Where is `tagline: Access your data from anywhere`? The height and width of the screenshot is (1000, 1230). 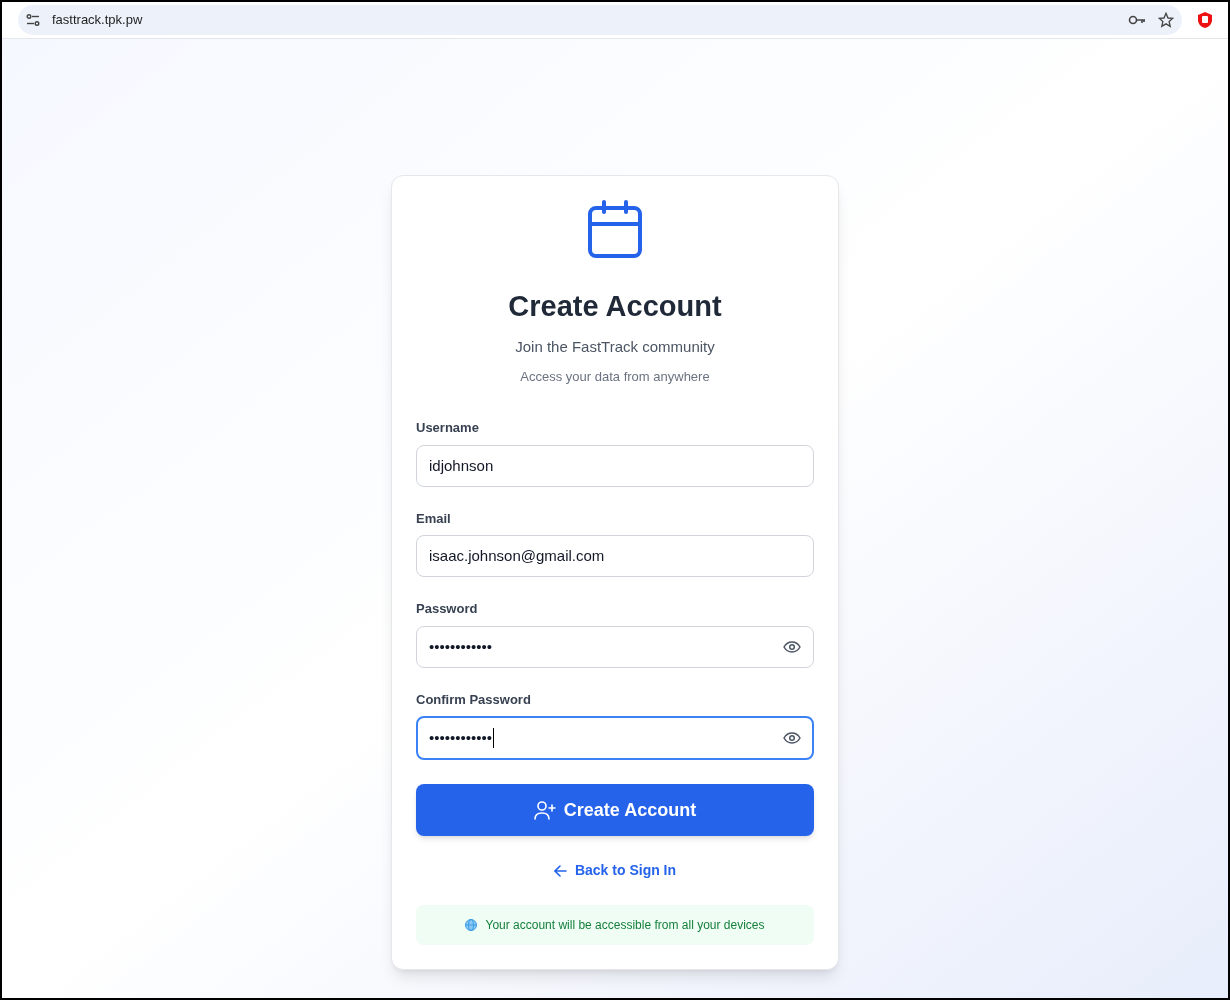 tagline: Access your data from anywhere is located at coordinates (615, 376).